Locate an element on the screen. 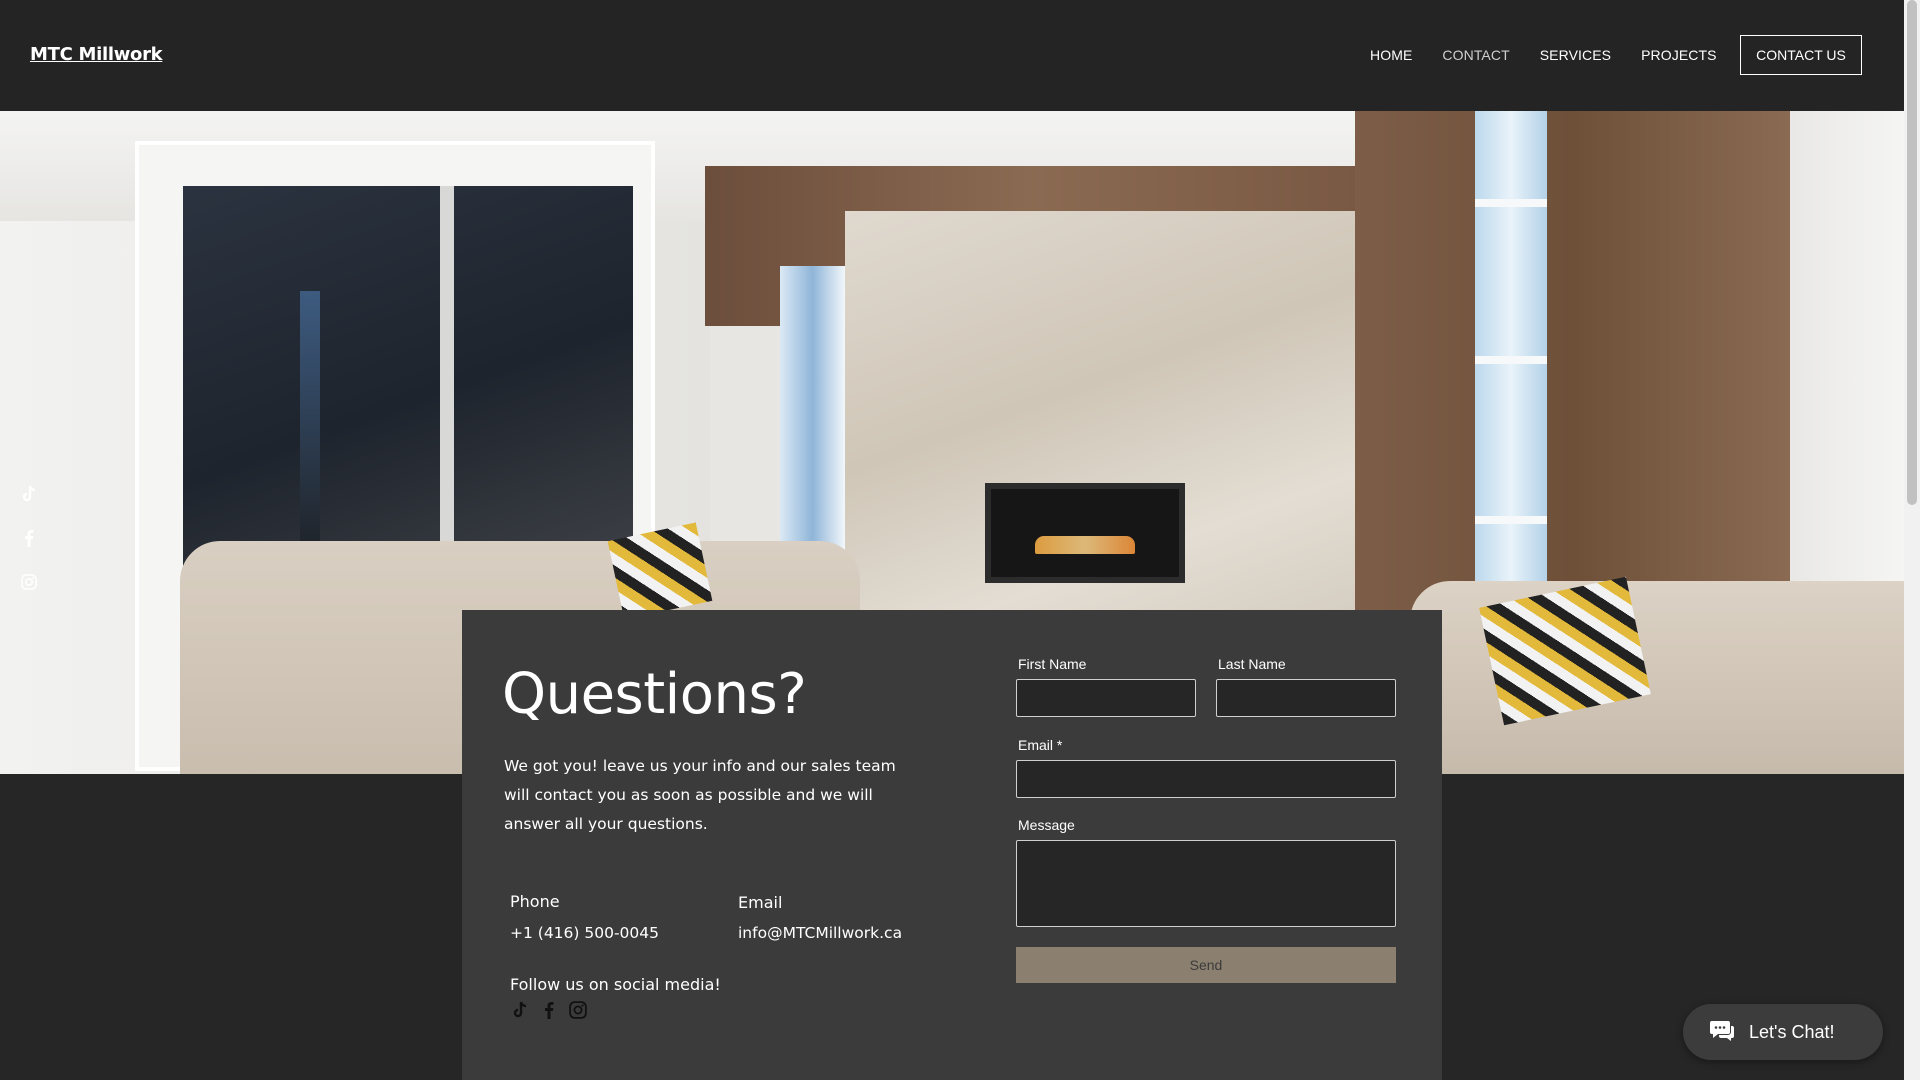 This screenshot has width=1920, height=1080. send-button: Send is located at coordinates (1206, 965).